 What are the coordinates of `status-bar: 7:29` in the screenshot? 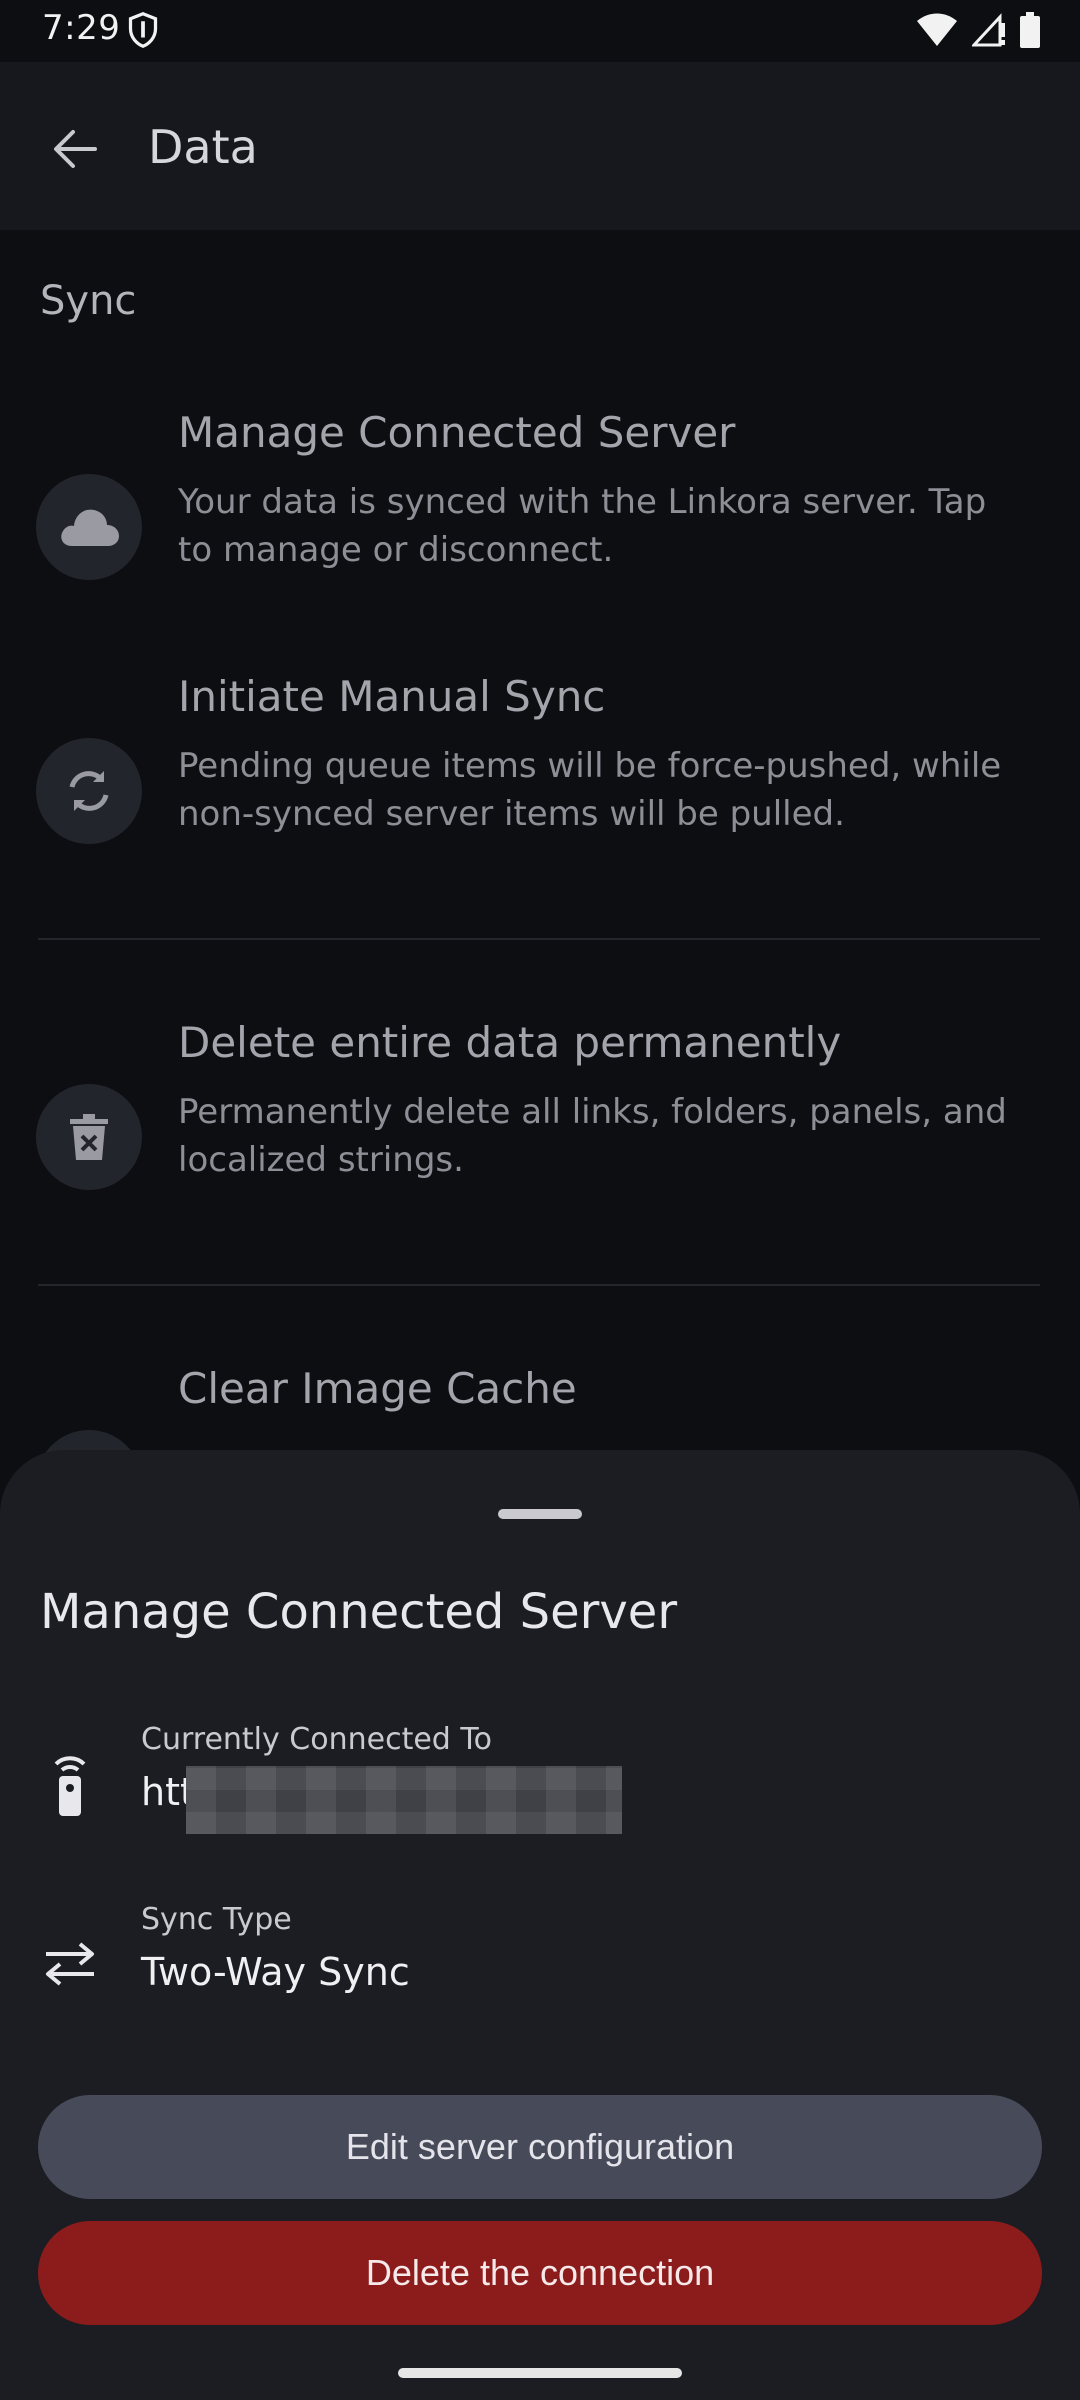 It's located at (540, 31).